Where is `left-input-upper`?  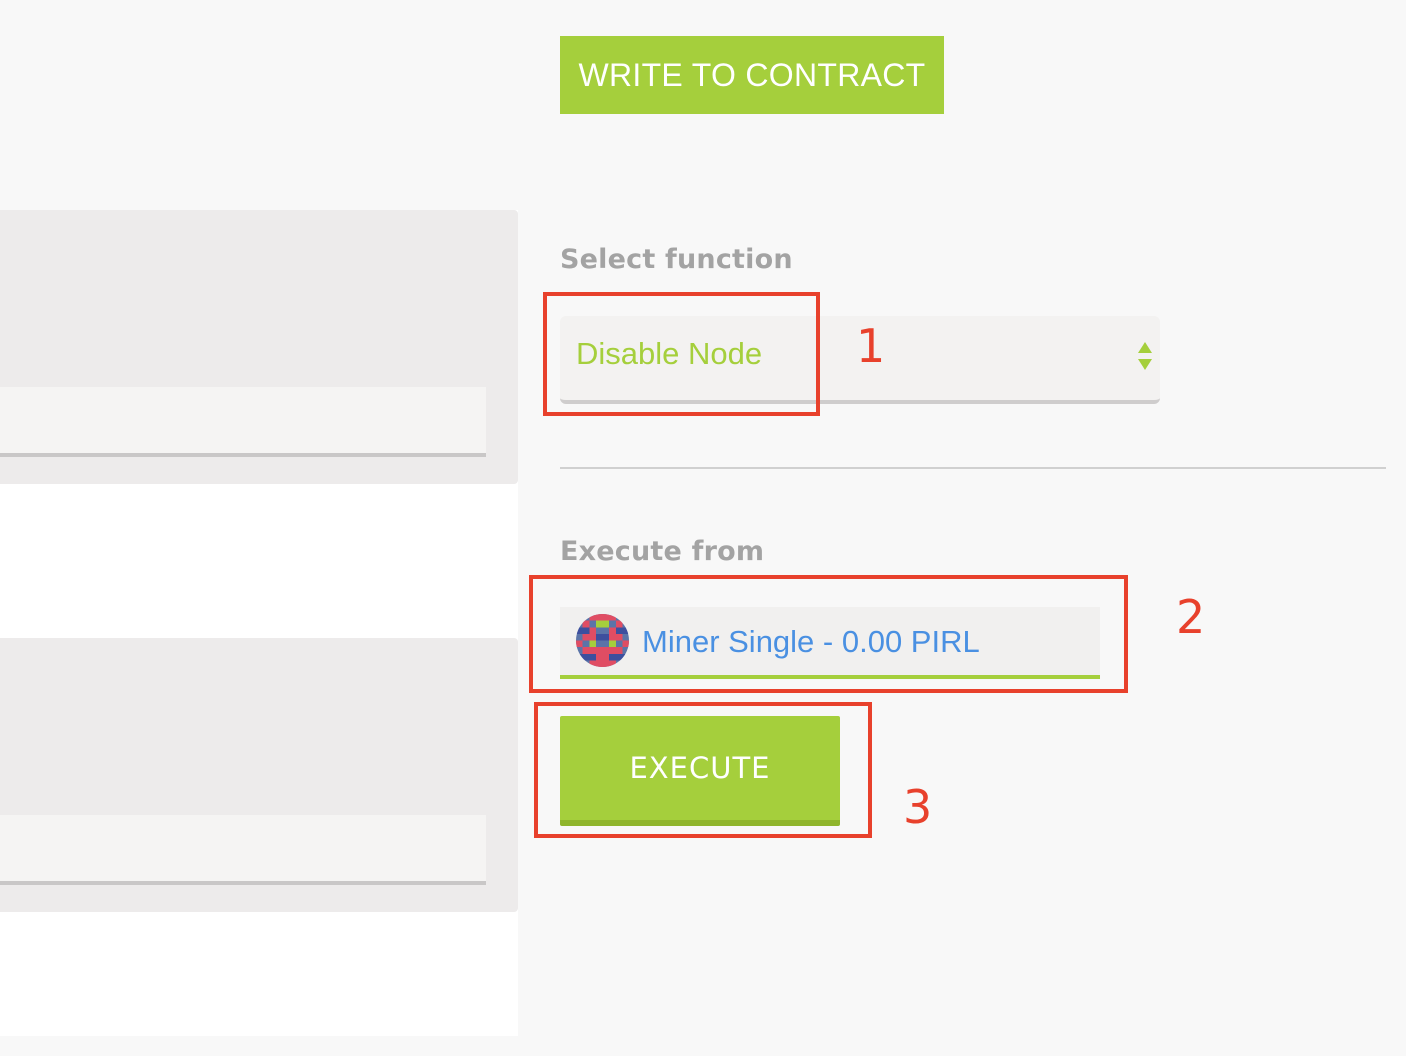
left-input-upper is located at coordinates (243, 422).